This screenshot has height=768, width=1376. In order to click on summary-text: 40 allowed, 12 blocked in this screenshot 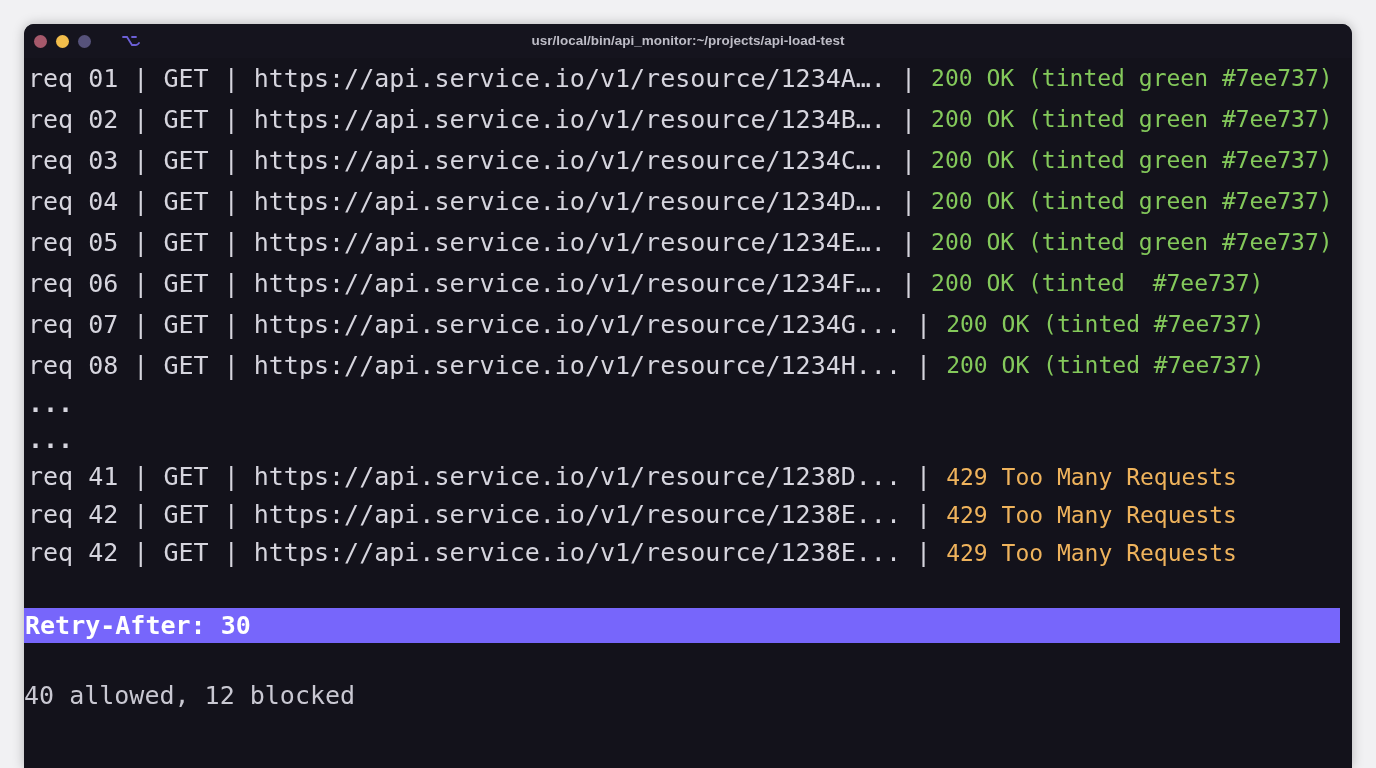, I will do `click(190, 696)`.